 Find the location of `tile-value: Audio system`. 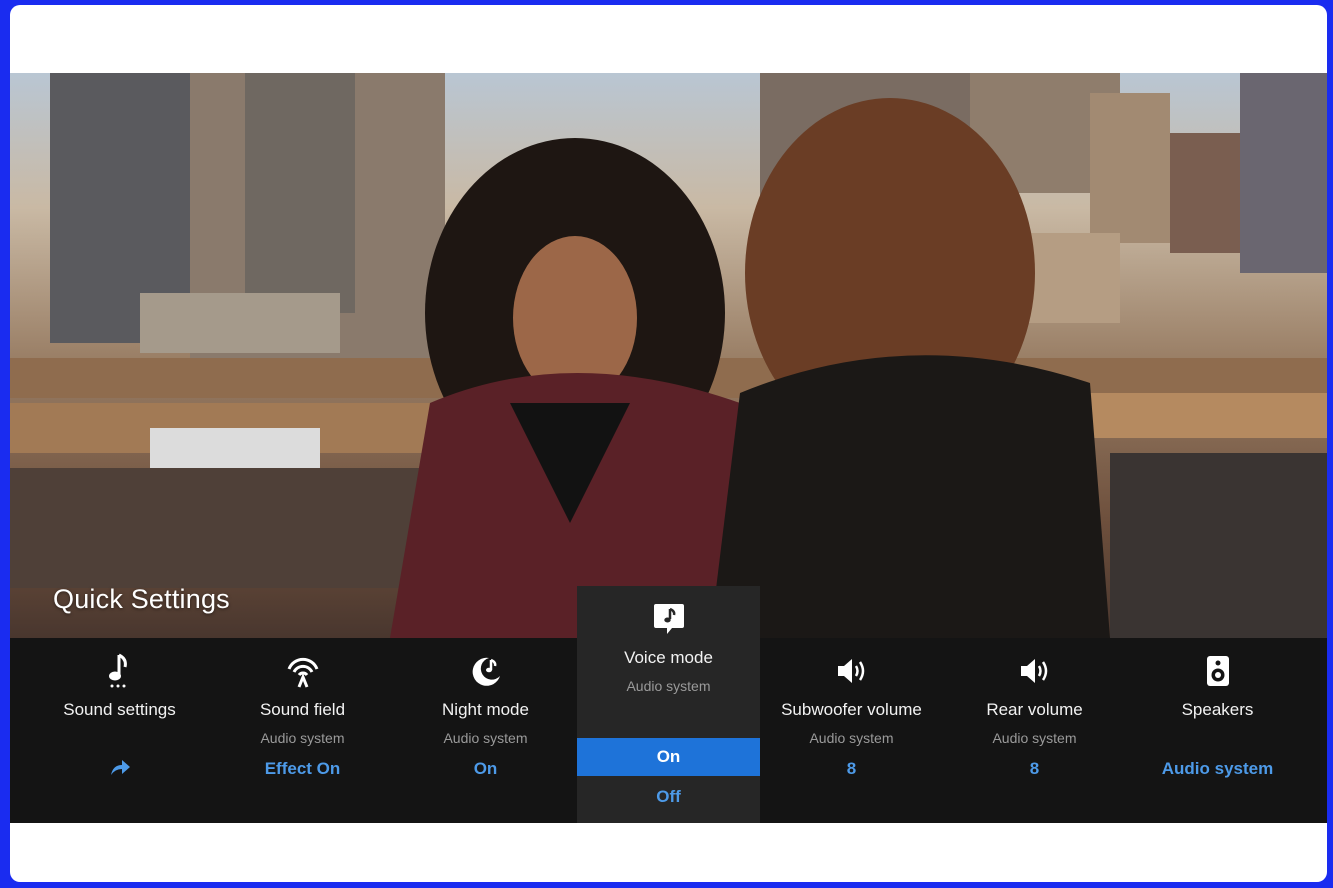

tile-value: Audio system is located at coordinates (1217, 768).